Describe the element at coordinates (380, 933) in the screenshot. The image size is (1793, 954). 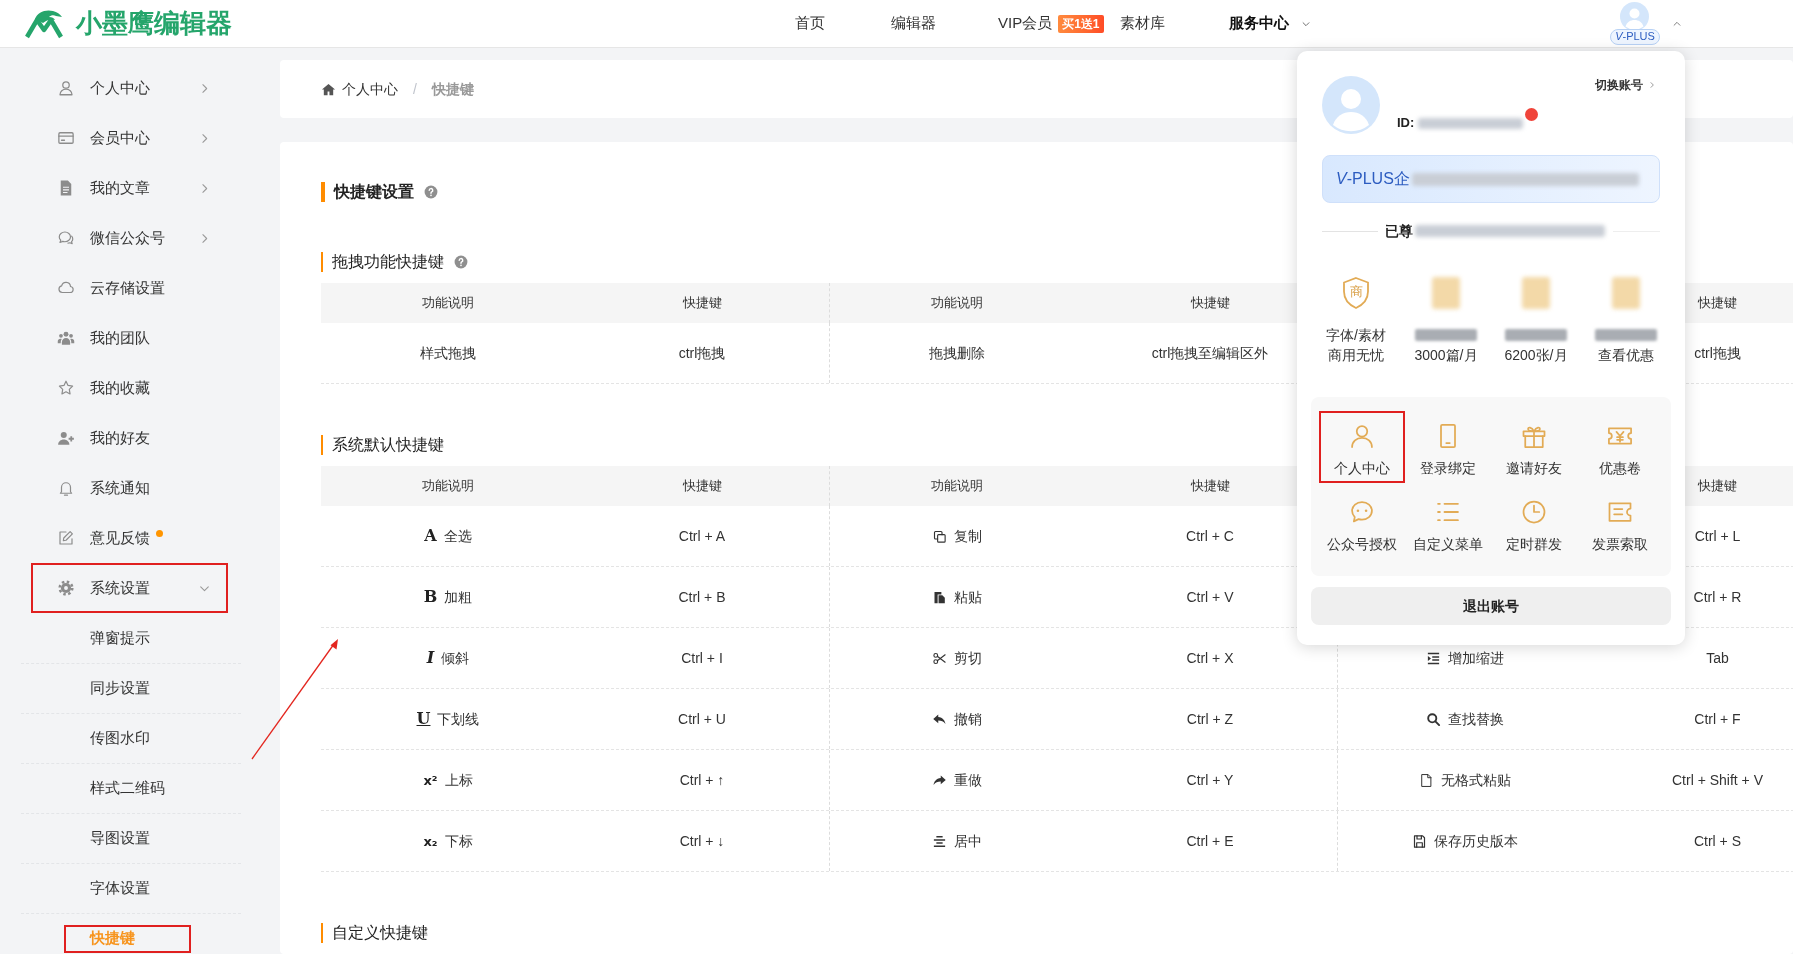
I see `section-title: 自定义快捷键` at that location.